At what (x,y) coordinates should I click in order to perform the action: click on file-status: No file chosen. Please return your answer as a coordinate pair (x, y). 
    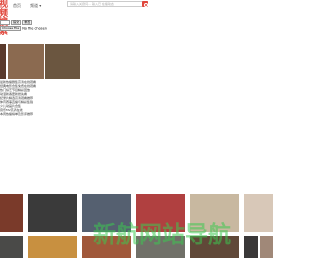
    Looking at the image, I should click on (34, 28).